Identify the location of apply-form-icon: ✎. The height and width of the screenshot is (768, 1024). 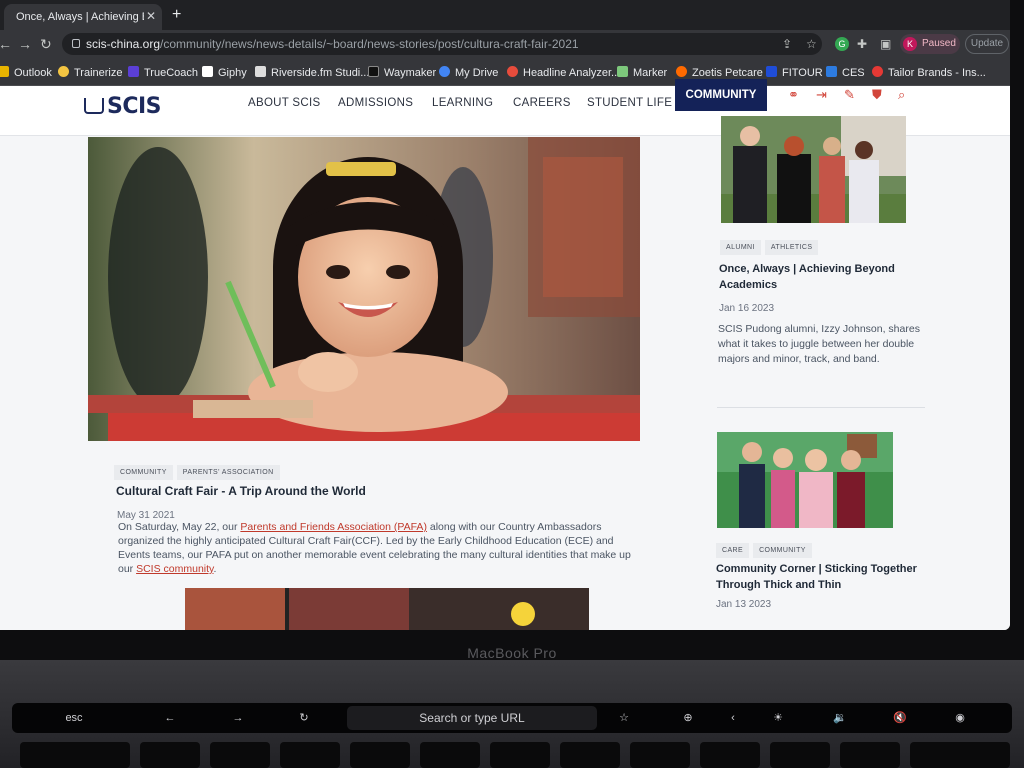
(849, 95).